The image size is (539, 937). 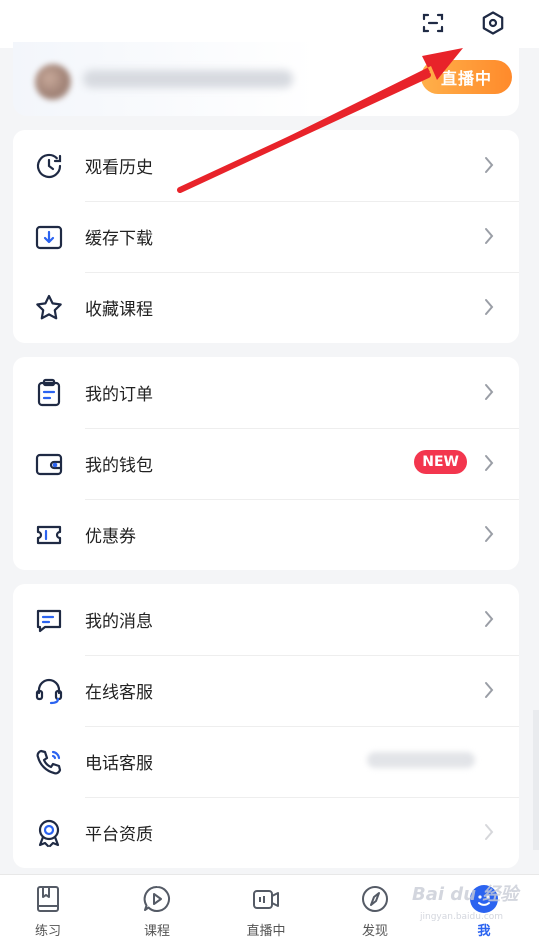 I want to click on tab-label: 我, so click(x=484, y=930).